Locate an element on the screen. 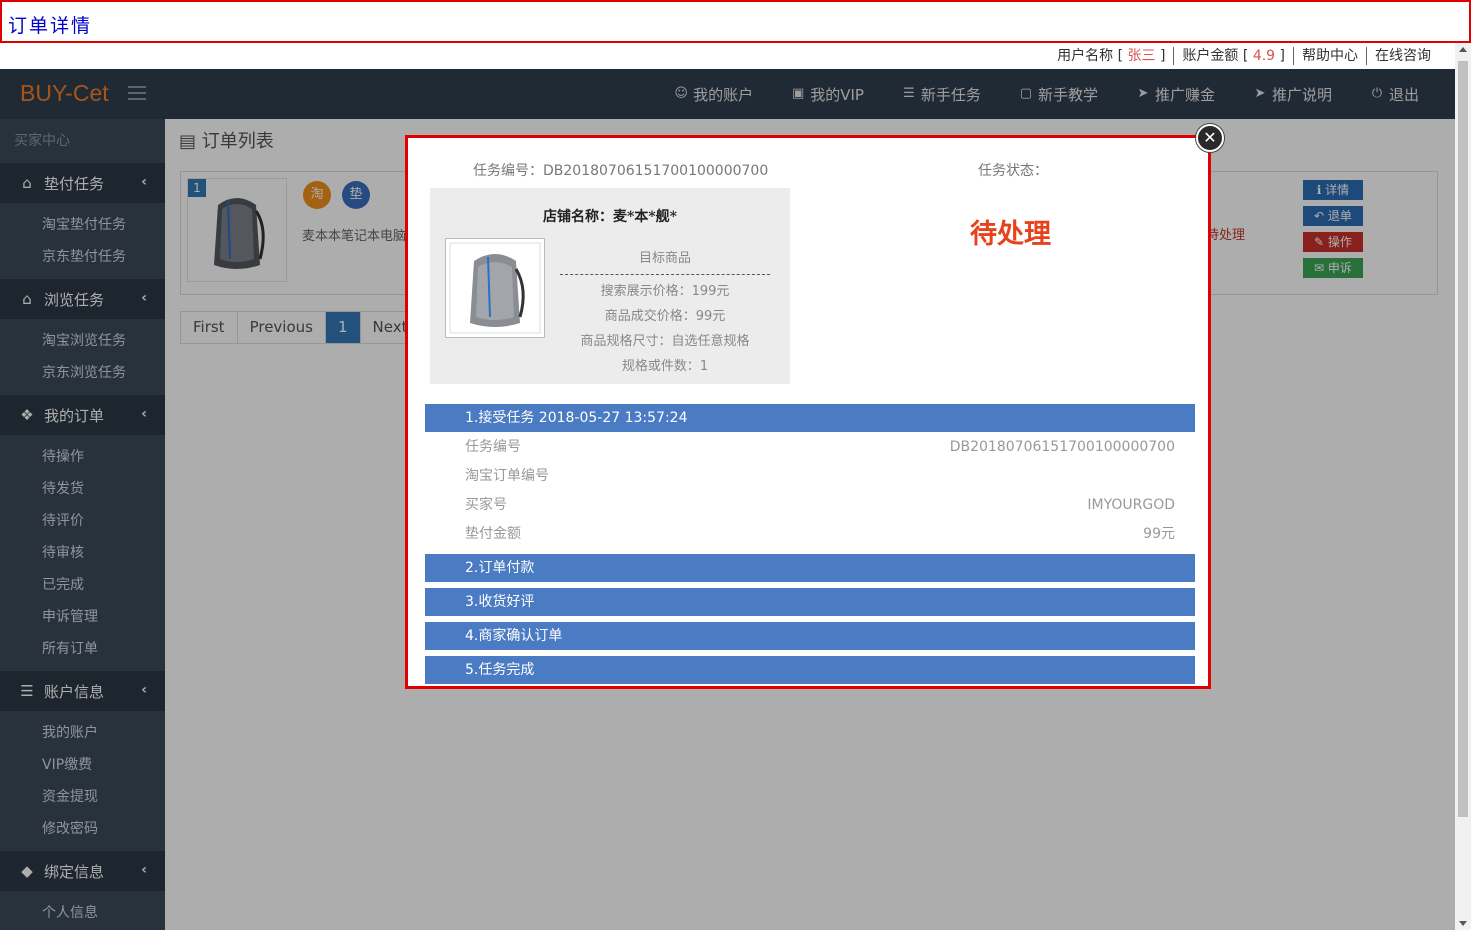  deal-price: 商品成交价格：99元 is located at coordinates (665, 316).